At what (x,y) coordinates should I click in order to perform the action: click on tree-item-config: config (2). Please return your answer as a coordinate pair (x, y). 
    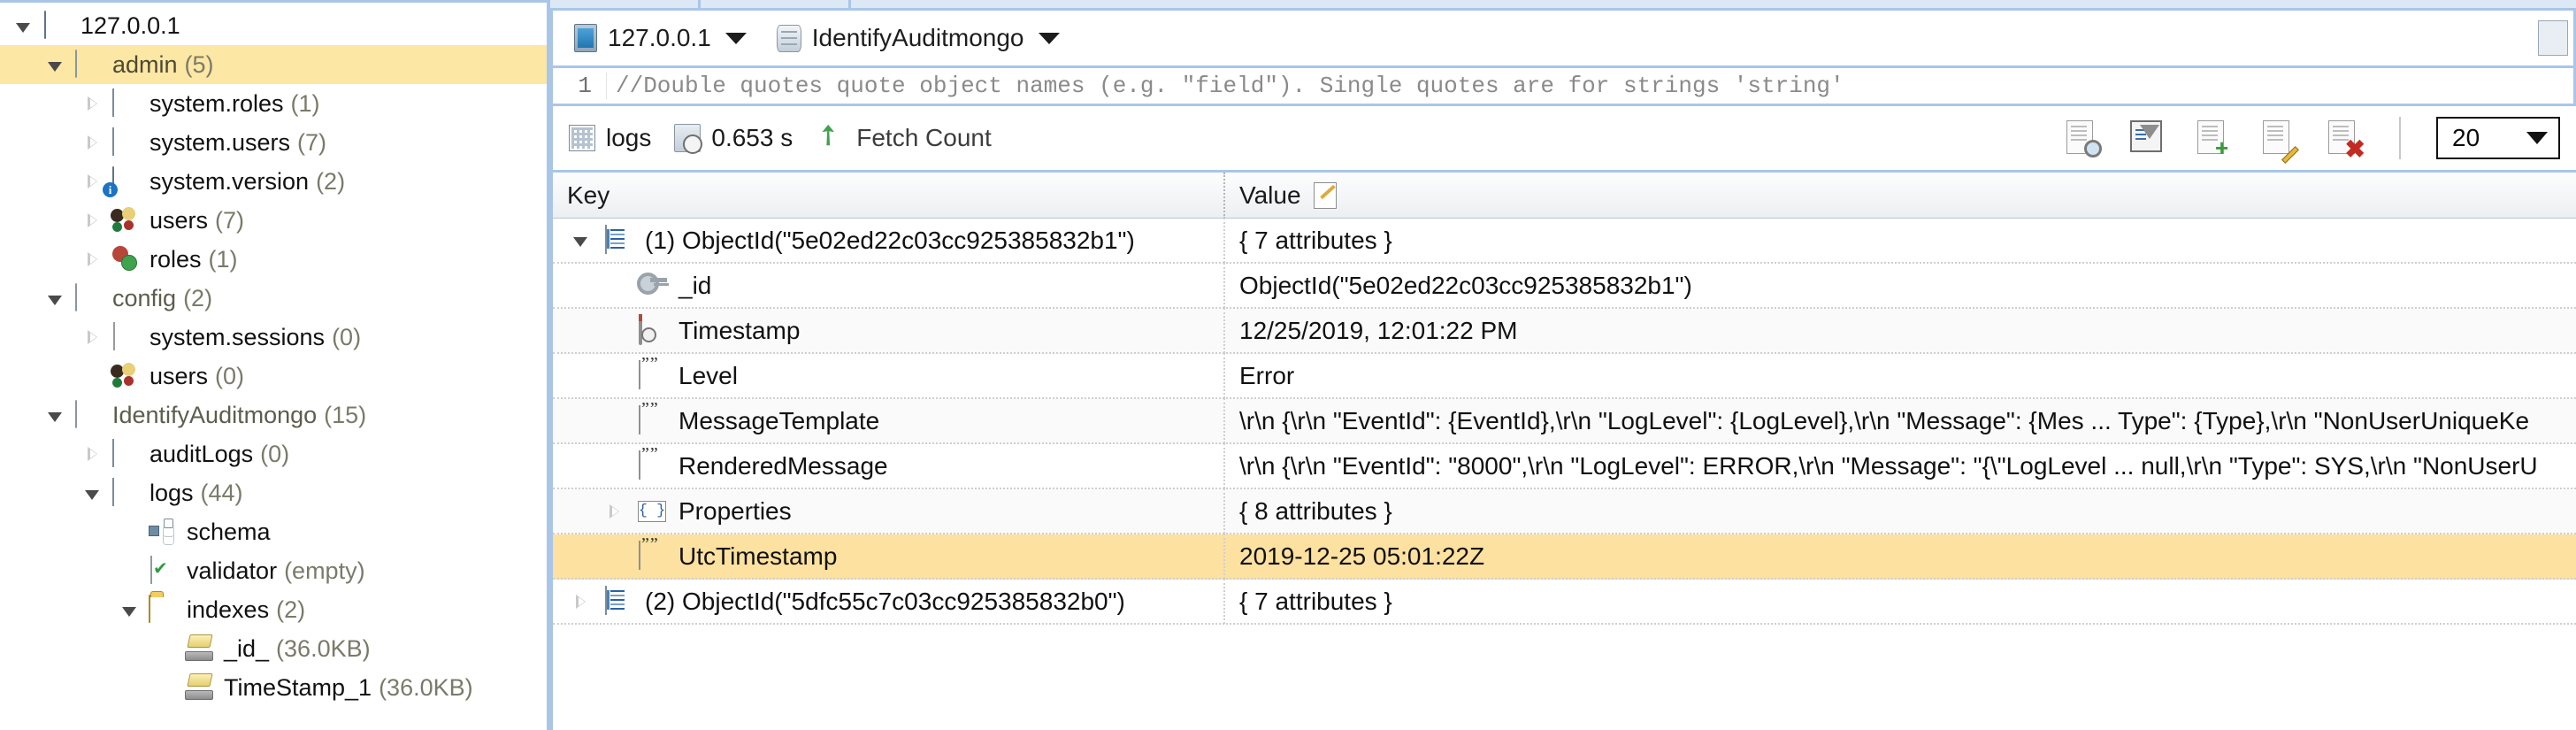
    Looking at the image, I should click on (273, 299).